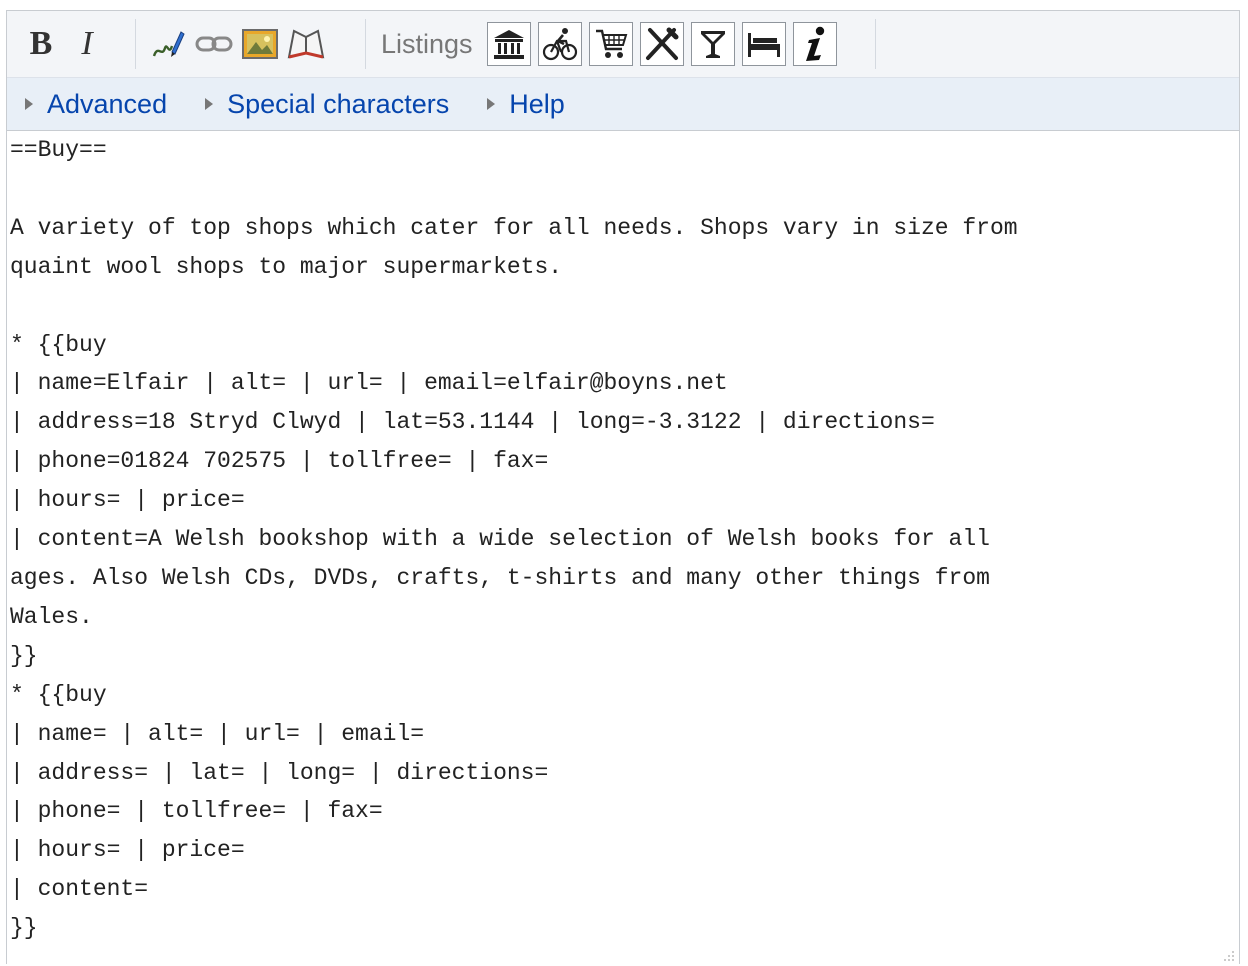 The height and width of the screenshot is (966, 1248). Describe the element at coordinates (537, 104) in the screenshot. I see `help-link: Help` at that location.